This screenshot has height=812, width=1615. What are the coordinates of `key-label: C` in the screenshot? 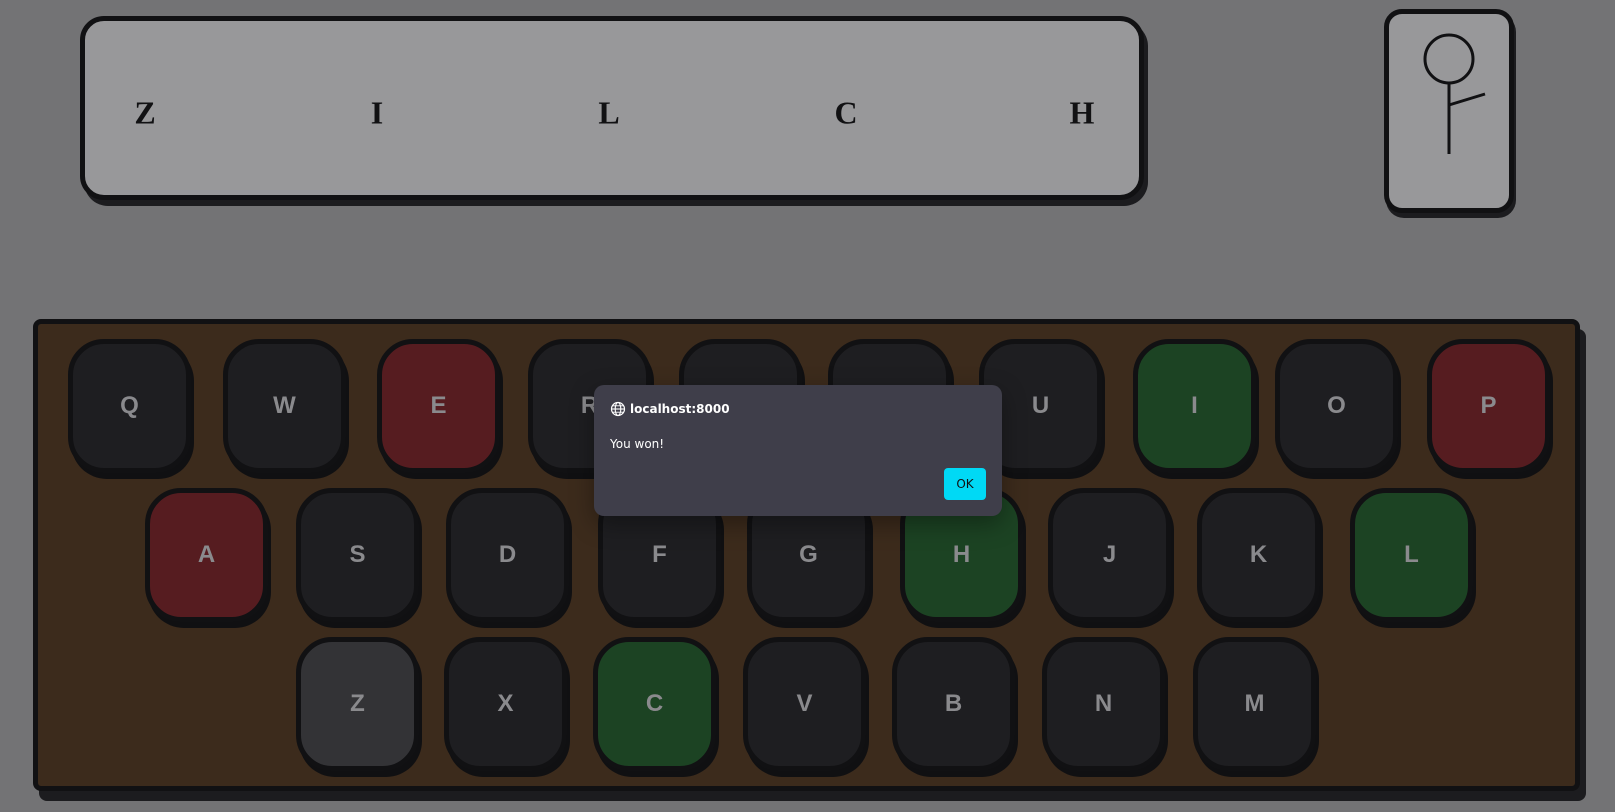 It's located at (654, 703).